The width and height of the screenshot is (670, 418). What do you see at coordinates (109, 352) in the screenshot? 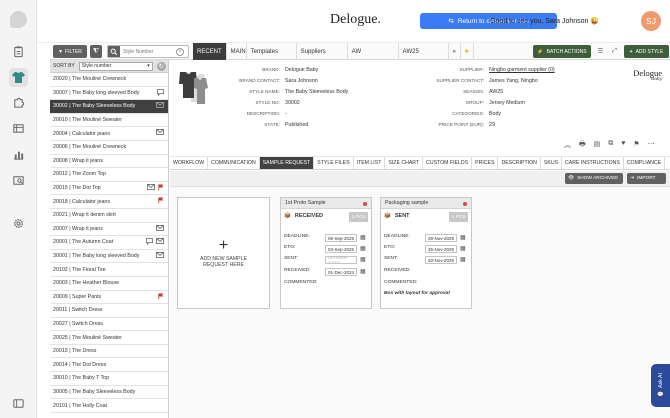
I see `list-item: 20013 | The Dress` at bounding box center [109, 352].